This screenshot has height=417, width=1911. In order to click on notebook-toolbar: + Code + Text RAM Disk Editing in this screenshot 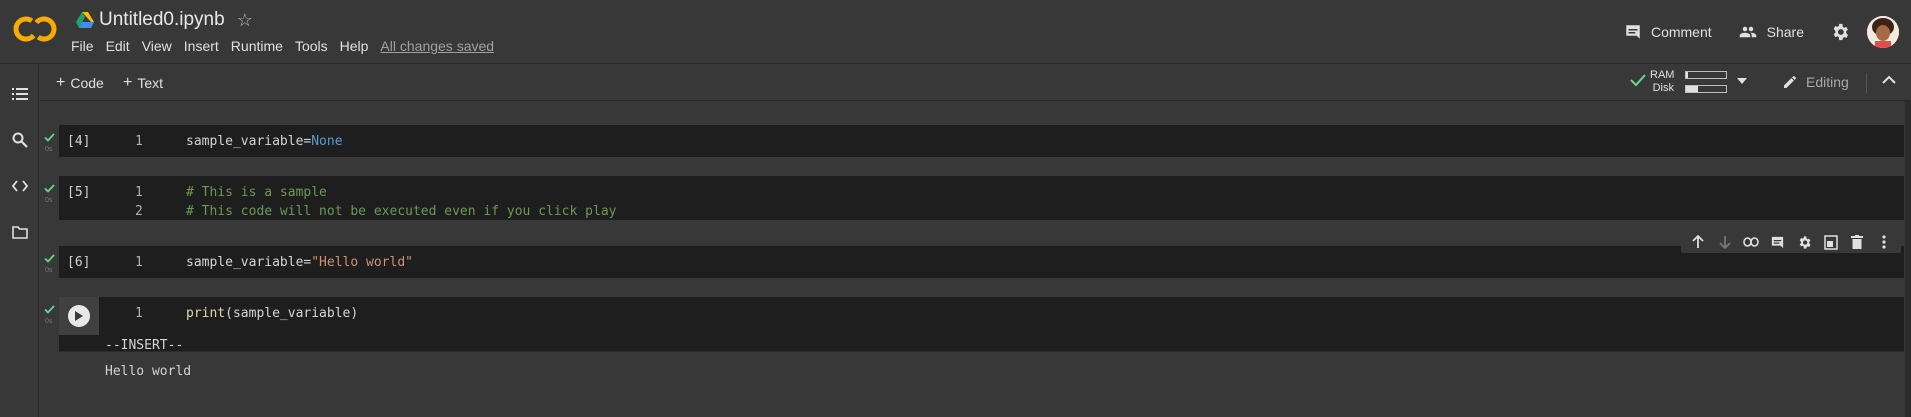, I will do `click(975, 83)`.